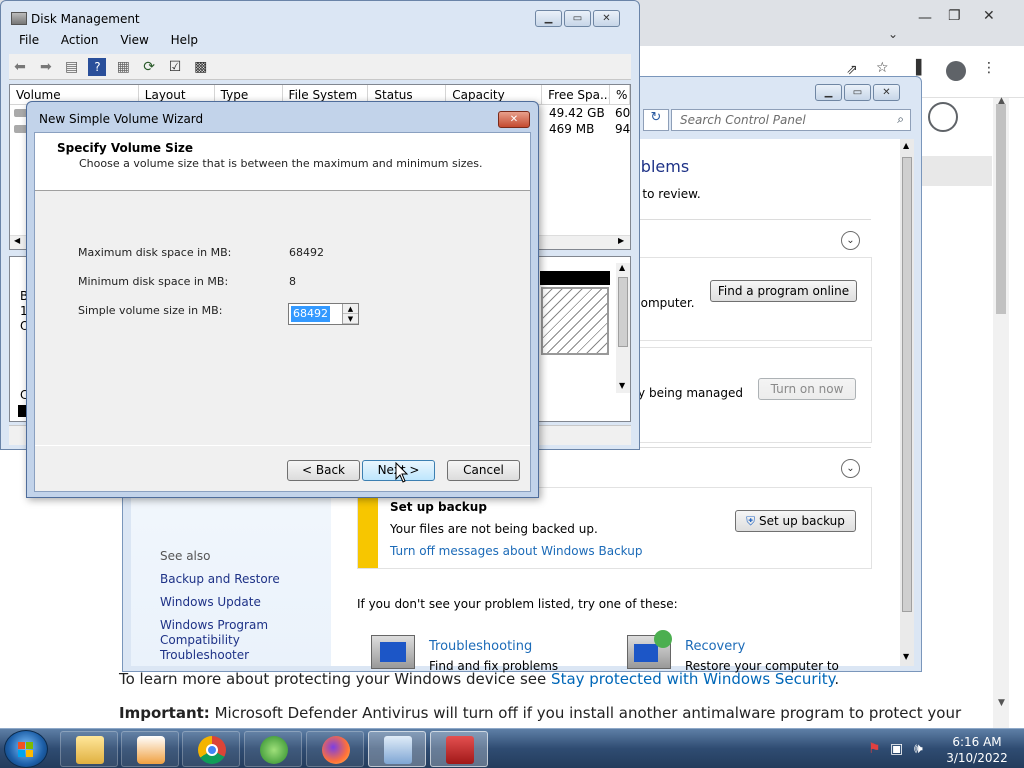 The width and height of the screenshot is (1024, 768). What do you see at coordinates (306, 252) in the screenshot?
I see `max-space-value: 68492` at bounding box center [306, 252].